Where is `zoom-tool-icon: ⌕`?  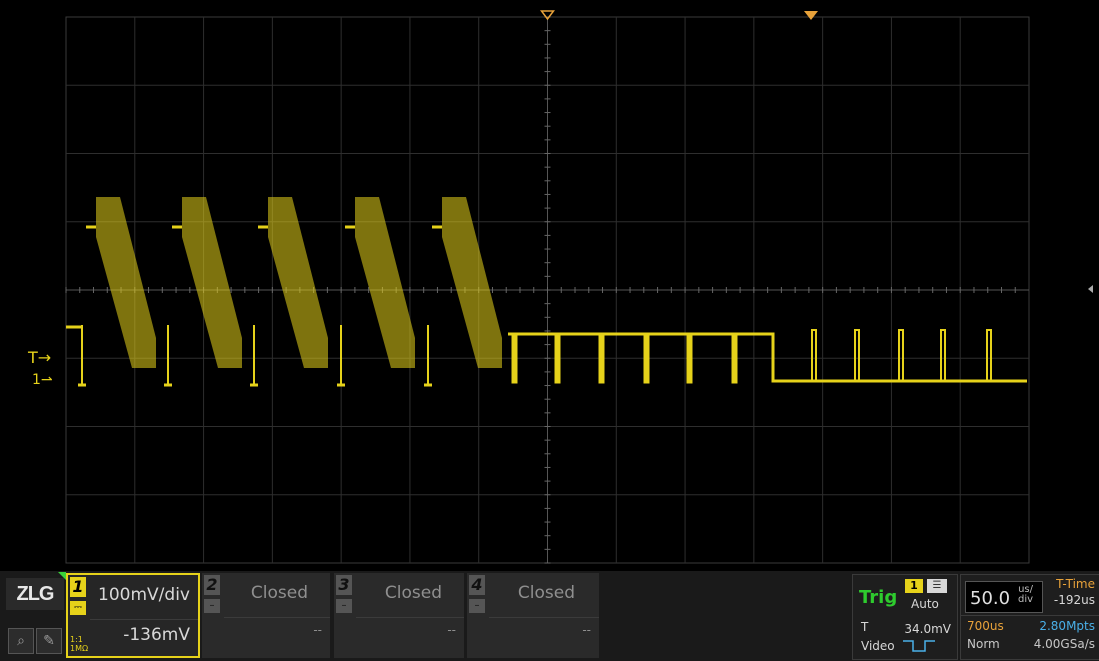
zoom-tool-icon: ⌕ is located at coordinates (21, 641).